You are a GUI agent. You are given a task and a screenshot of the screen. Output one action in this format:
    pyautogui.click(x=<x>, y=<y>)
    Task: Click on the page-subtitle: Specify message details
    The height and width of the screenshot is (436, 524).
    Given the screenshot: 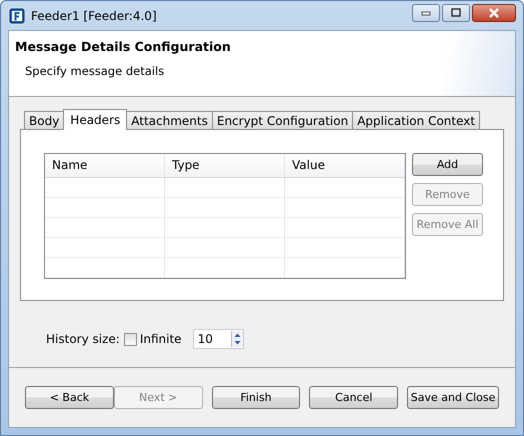 What is the action you would take?
    pyautogui.click(x=95, y=71)
    